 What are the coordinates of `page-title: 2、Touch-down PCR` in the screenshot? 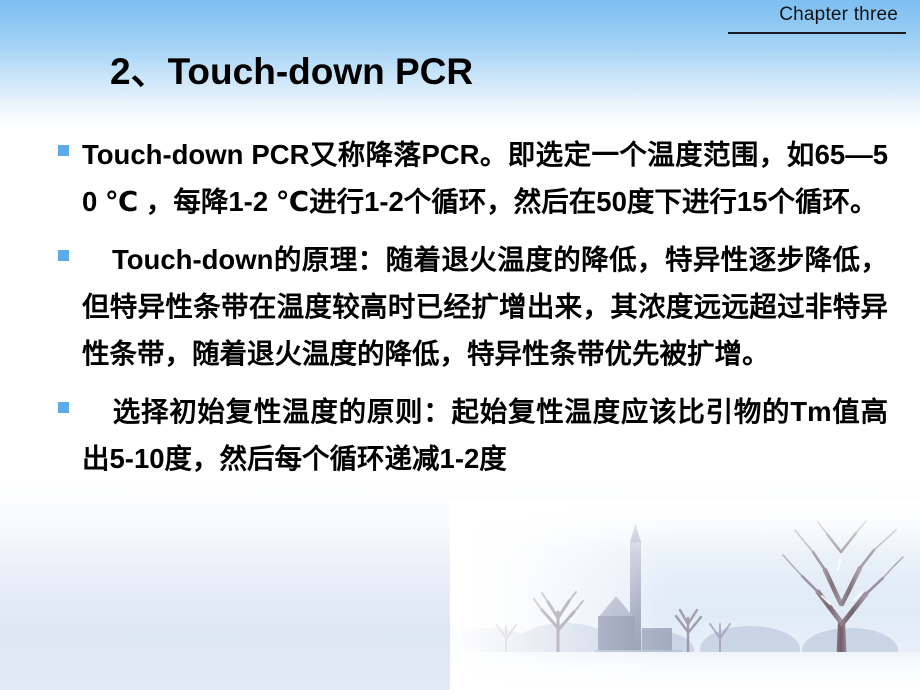 It's located at (292, 71).